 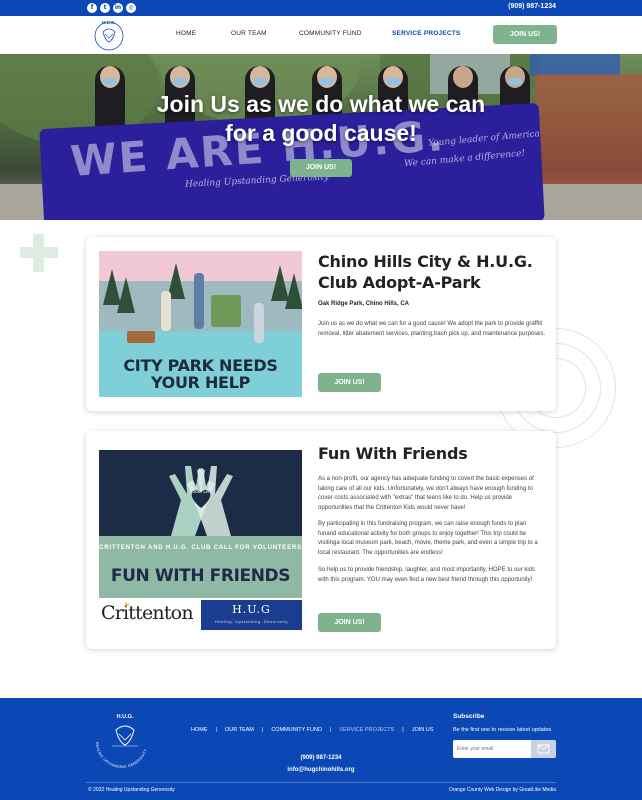 I want to click on top-phone: (909) 987-1234, so click(x=532, y=6).